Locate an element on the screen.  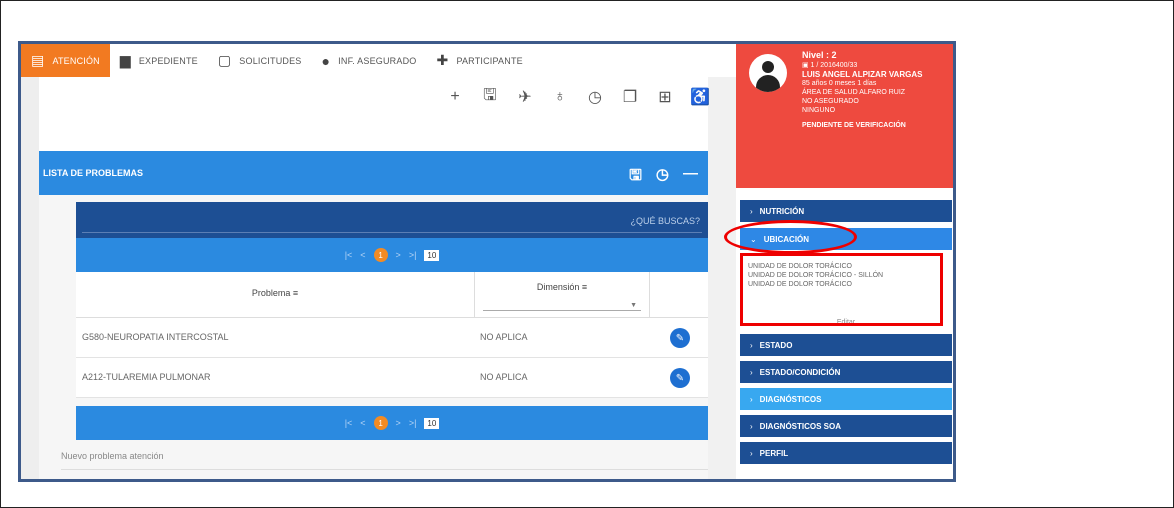
tab-expediente: ▆ EXPEDIENTE is located at coordinates (159, 60).